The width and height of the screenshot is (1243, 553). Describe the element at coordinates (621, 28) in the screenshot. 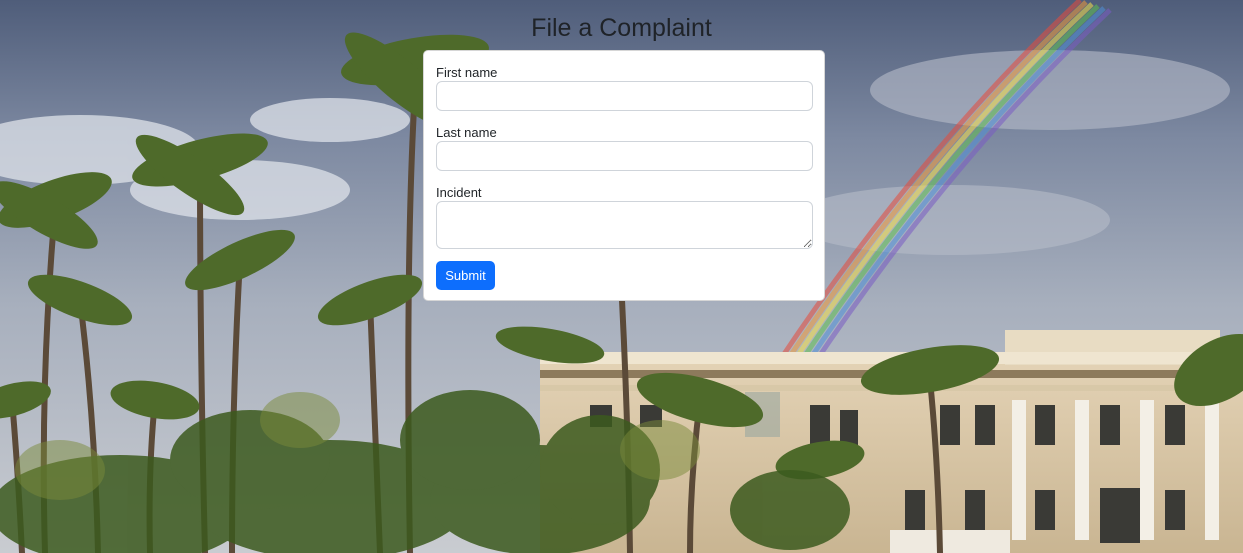

I see `page-title: File a Complaint` at that location.